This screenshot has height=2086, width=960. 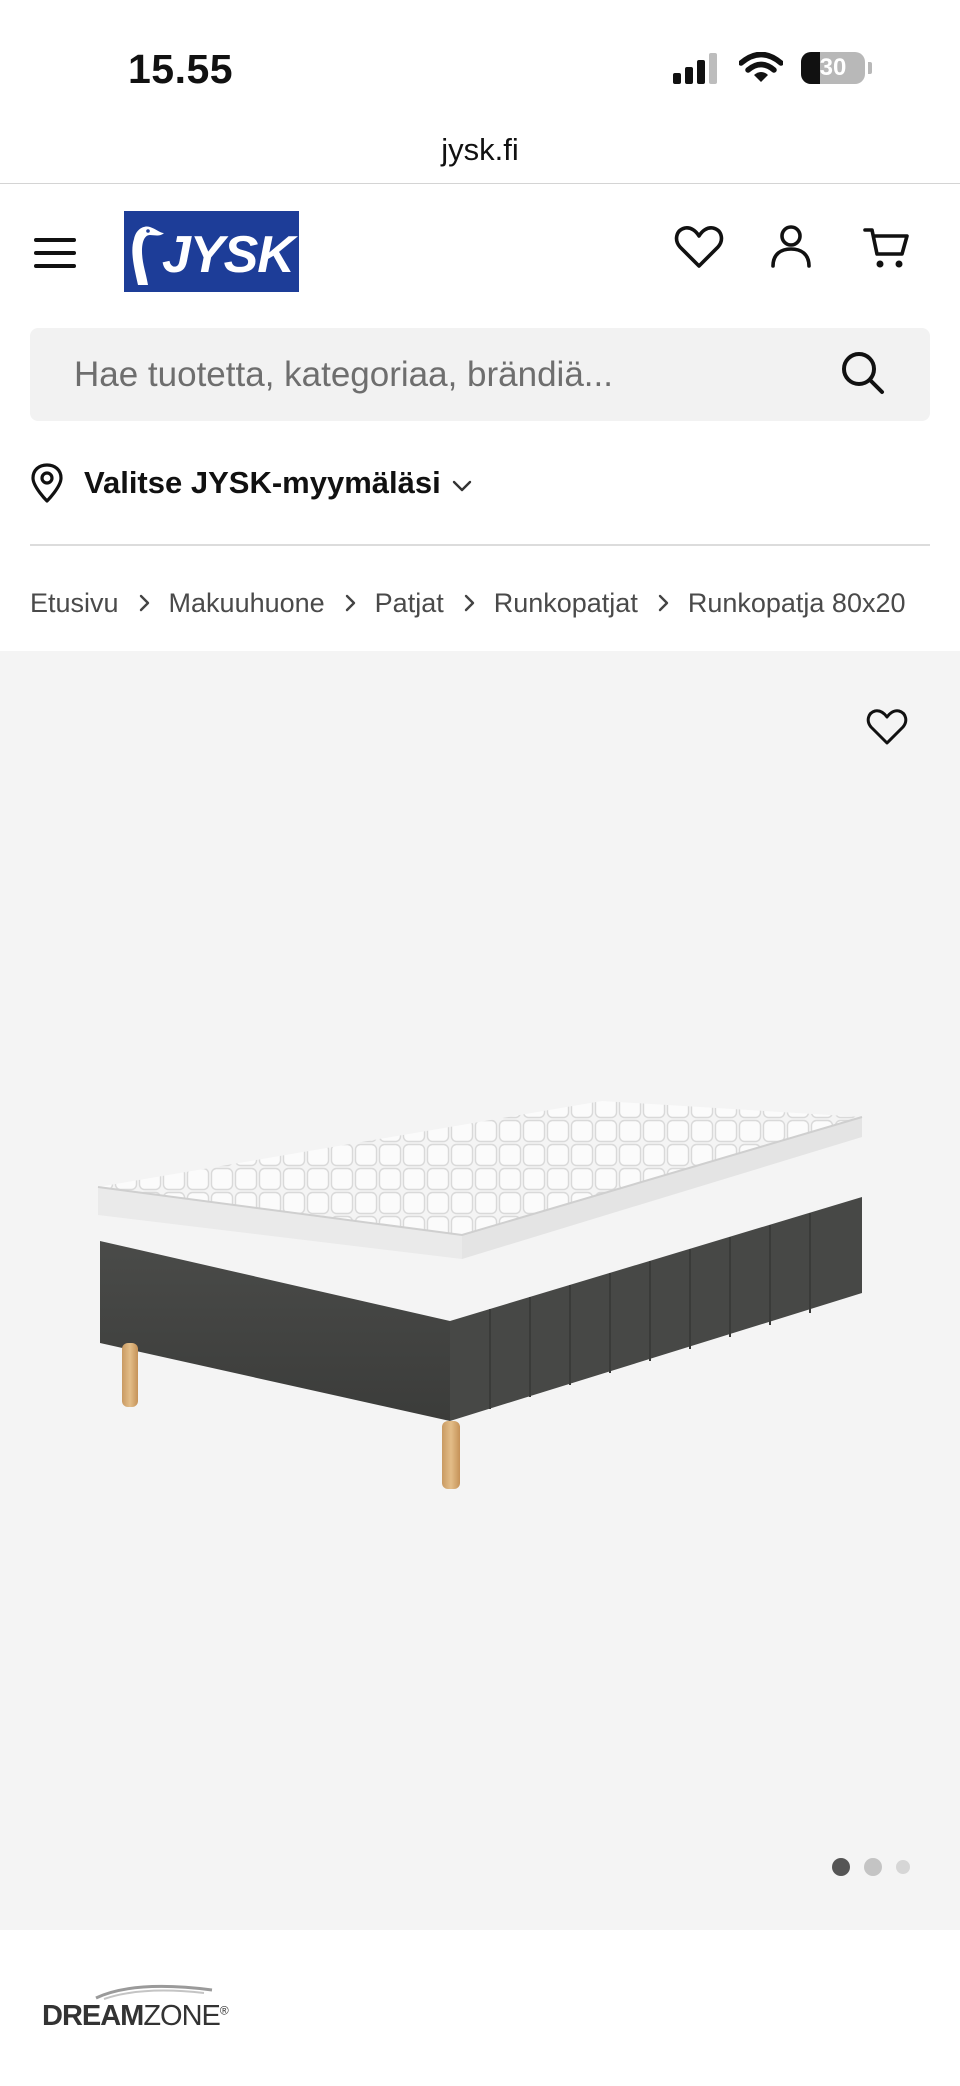 What do you see at coordinates (47, 483) in the screenshot?
I see `location-pin-icon` at bounding box center [47, 483].